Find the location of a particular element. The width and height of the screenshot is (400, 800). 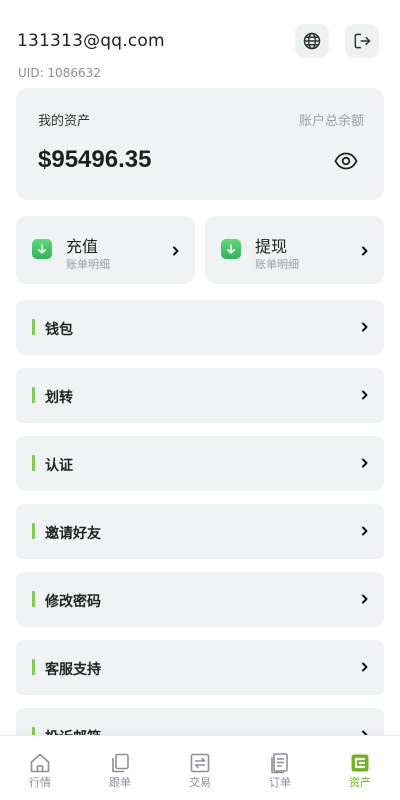

menu-item-change-password: 修改密码 is located at coordinates (200, 599).